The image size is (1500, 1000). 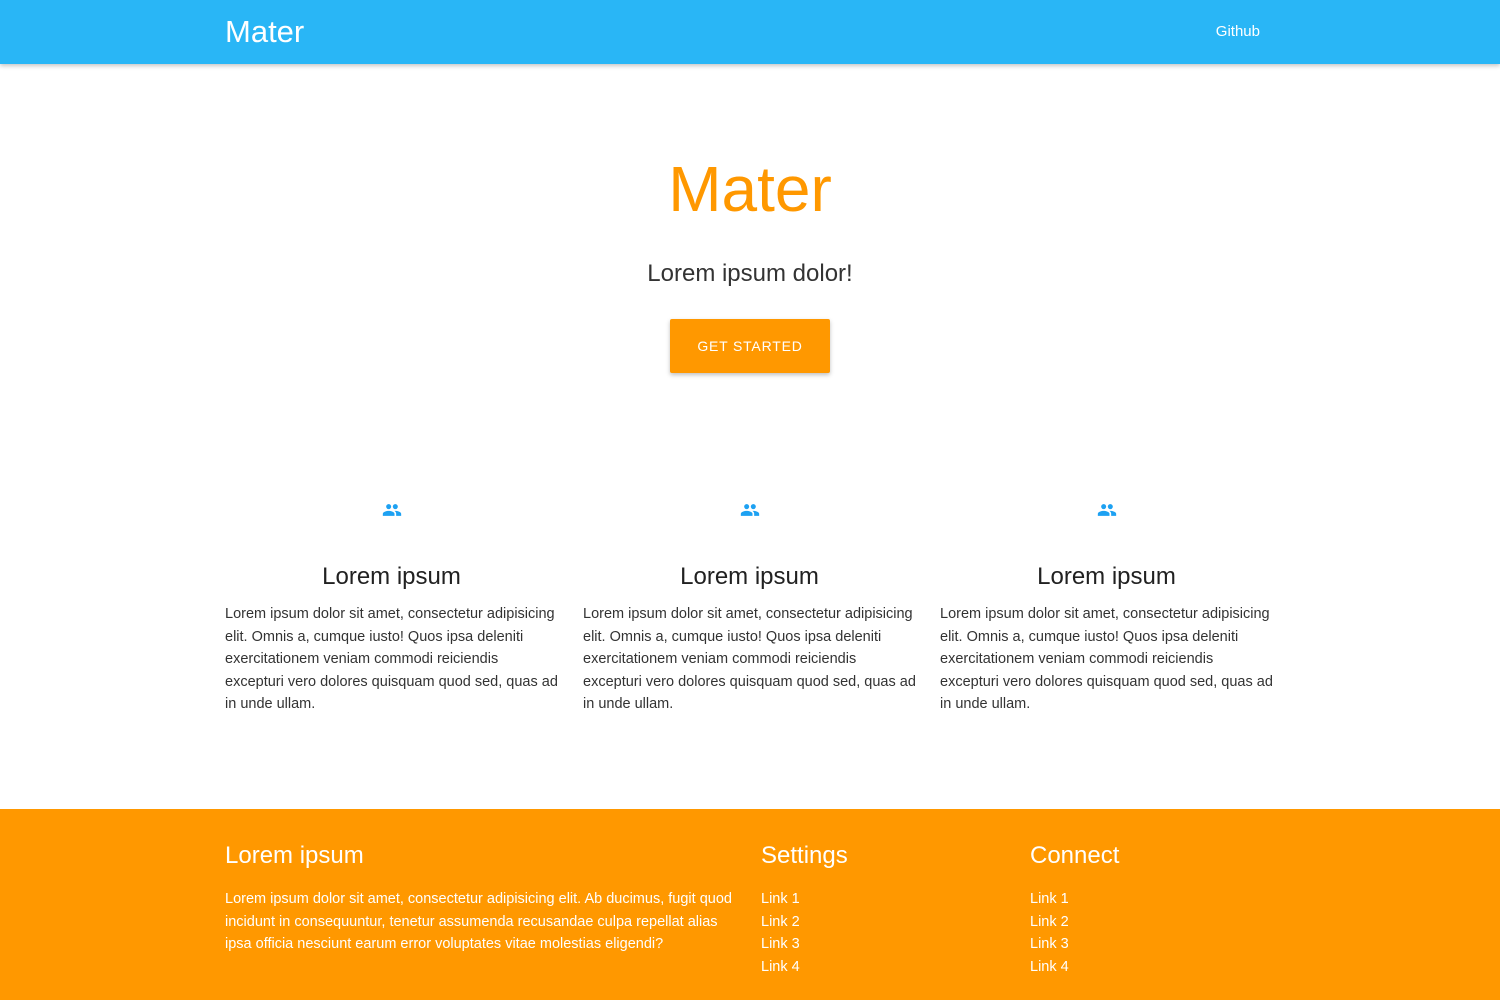 What do you see at coordinates (804, 855) in the screenshot?
I see `footer-settings-heading: Settings` at bounding box center [804, 855].